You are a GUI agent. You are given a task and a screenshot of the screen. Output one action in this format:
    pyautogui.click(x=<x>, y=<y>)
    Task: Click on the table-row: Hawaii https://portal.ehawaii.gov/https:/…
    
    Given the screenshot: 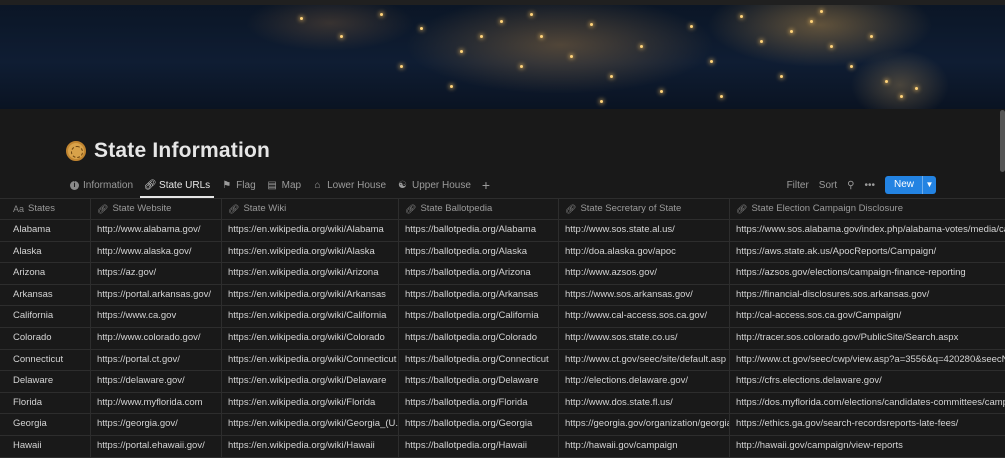 What is the action you would take?
    pyautogui.click(x=502, y=446)
    